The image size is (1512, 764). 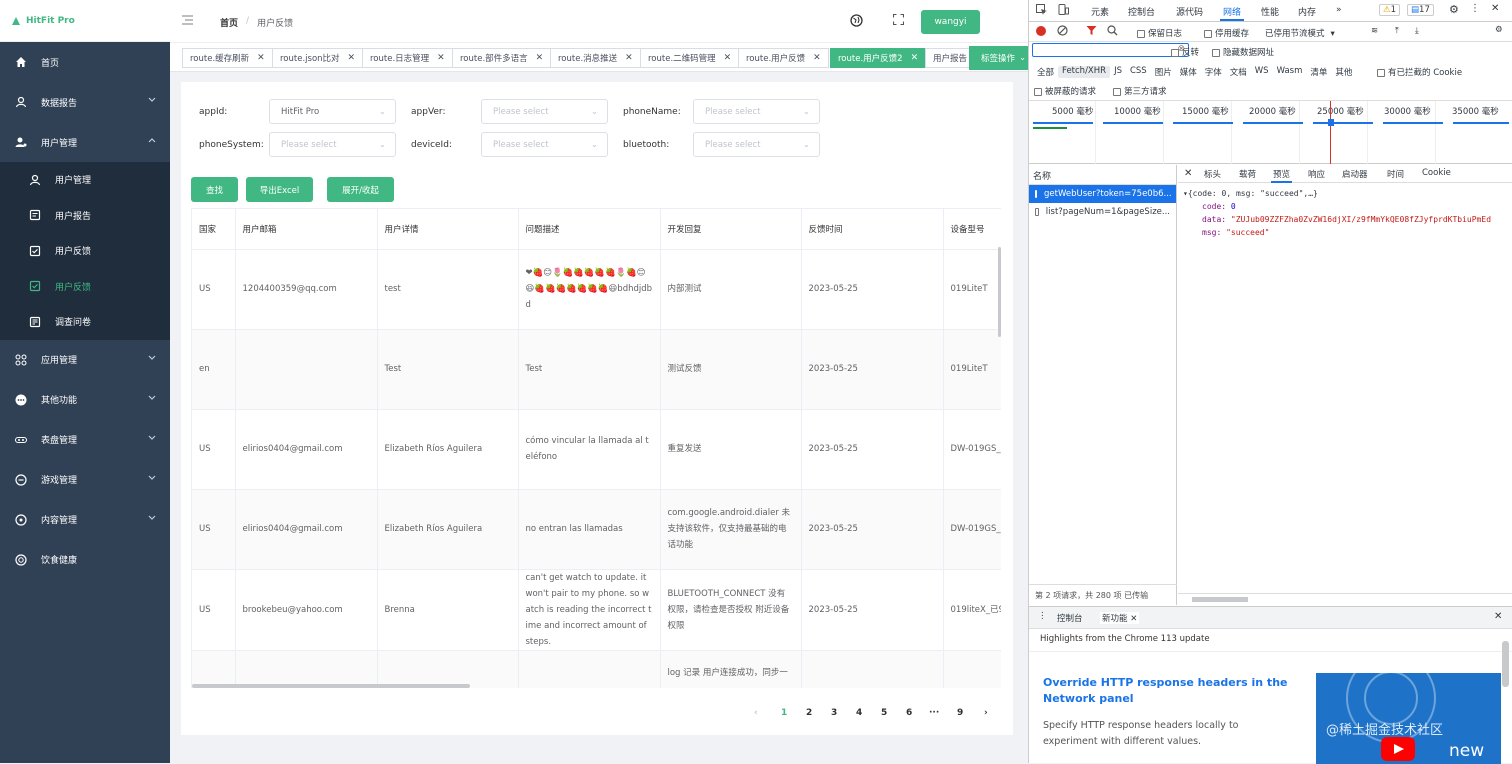 What do you see at coordinates (1041, 31) in the screenshot?
I see `record-icon` at bounding box center [1041, 31].